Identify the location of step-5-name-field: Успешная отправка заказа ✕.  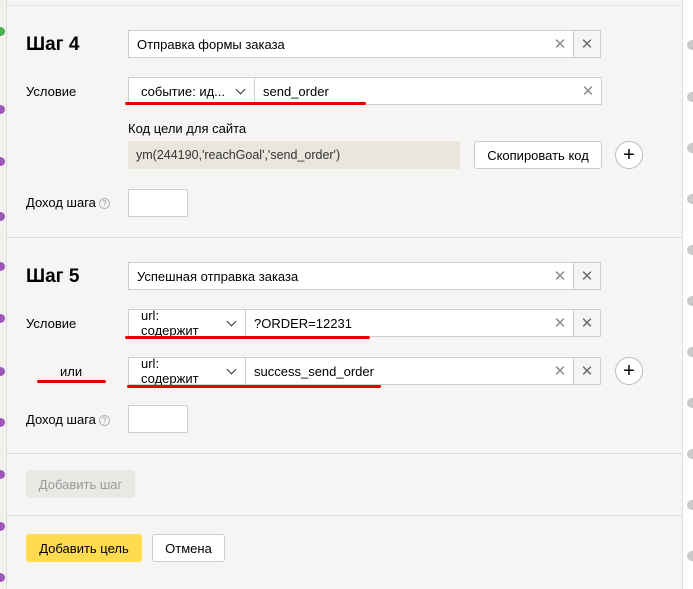
(351, 276).